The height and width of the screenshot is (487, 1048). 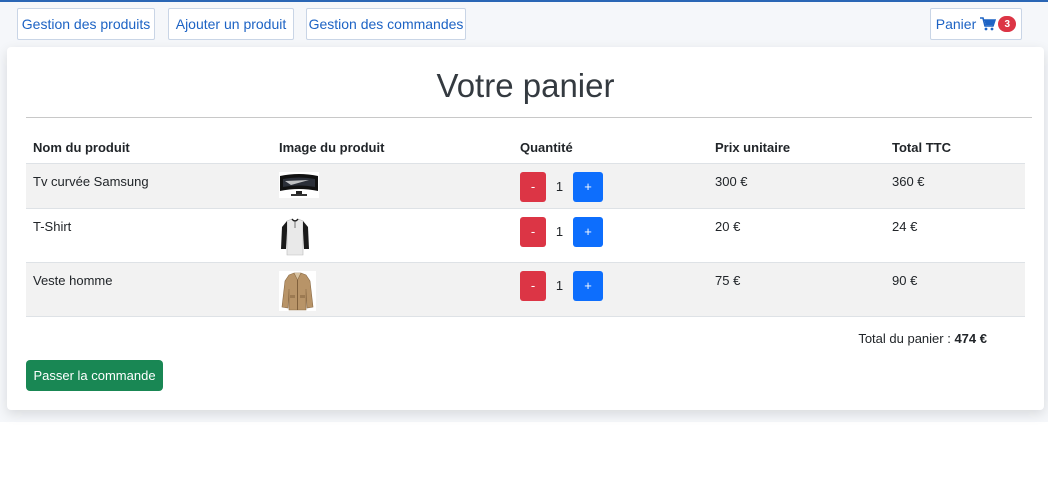 I want to click on jacket-image, so click(x=297, y=290).